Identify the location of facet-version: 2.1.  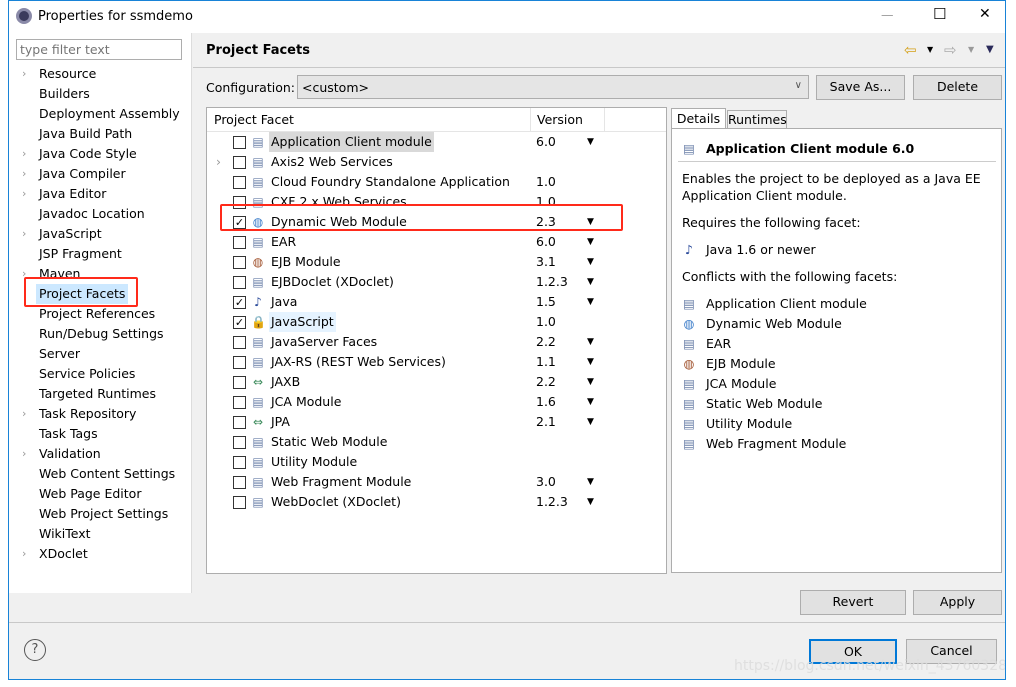
(546, 422).